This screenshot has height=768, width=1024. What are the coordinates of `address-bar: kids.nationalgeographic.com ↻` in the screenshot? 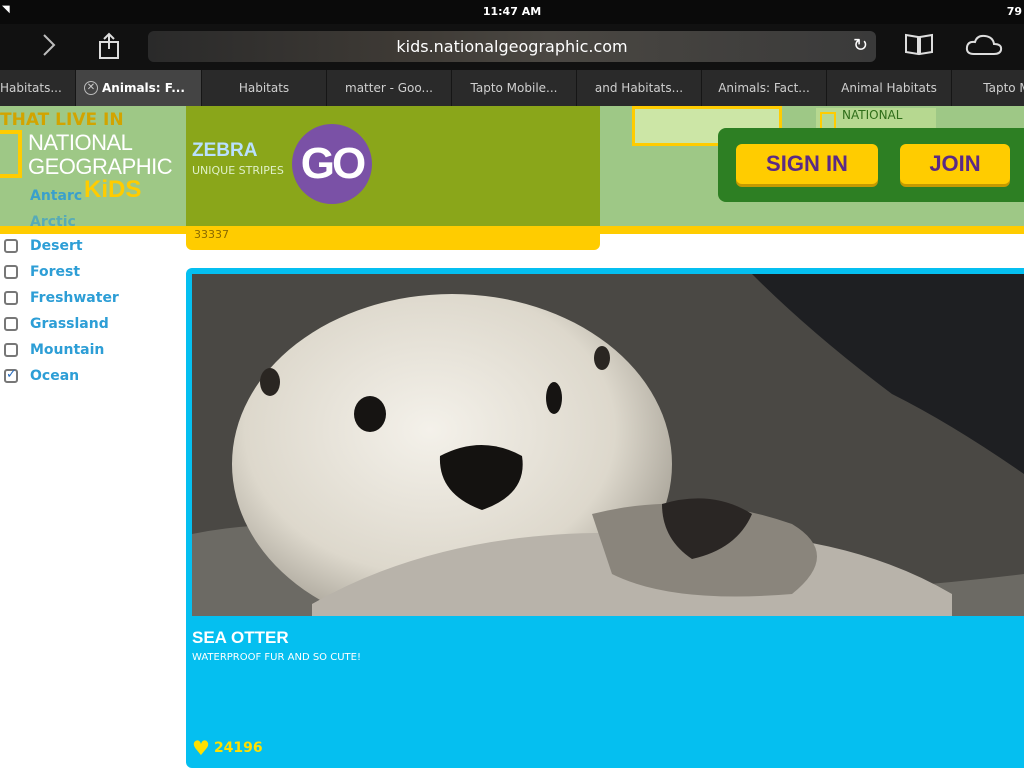 It's located at (512, 46).